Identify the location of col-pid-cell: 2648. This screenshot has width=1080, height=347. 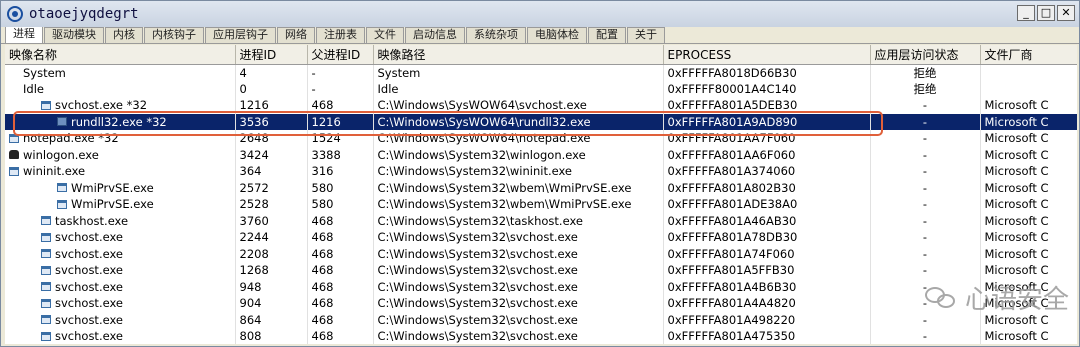
(271, 138).